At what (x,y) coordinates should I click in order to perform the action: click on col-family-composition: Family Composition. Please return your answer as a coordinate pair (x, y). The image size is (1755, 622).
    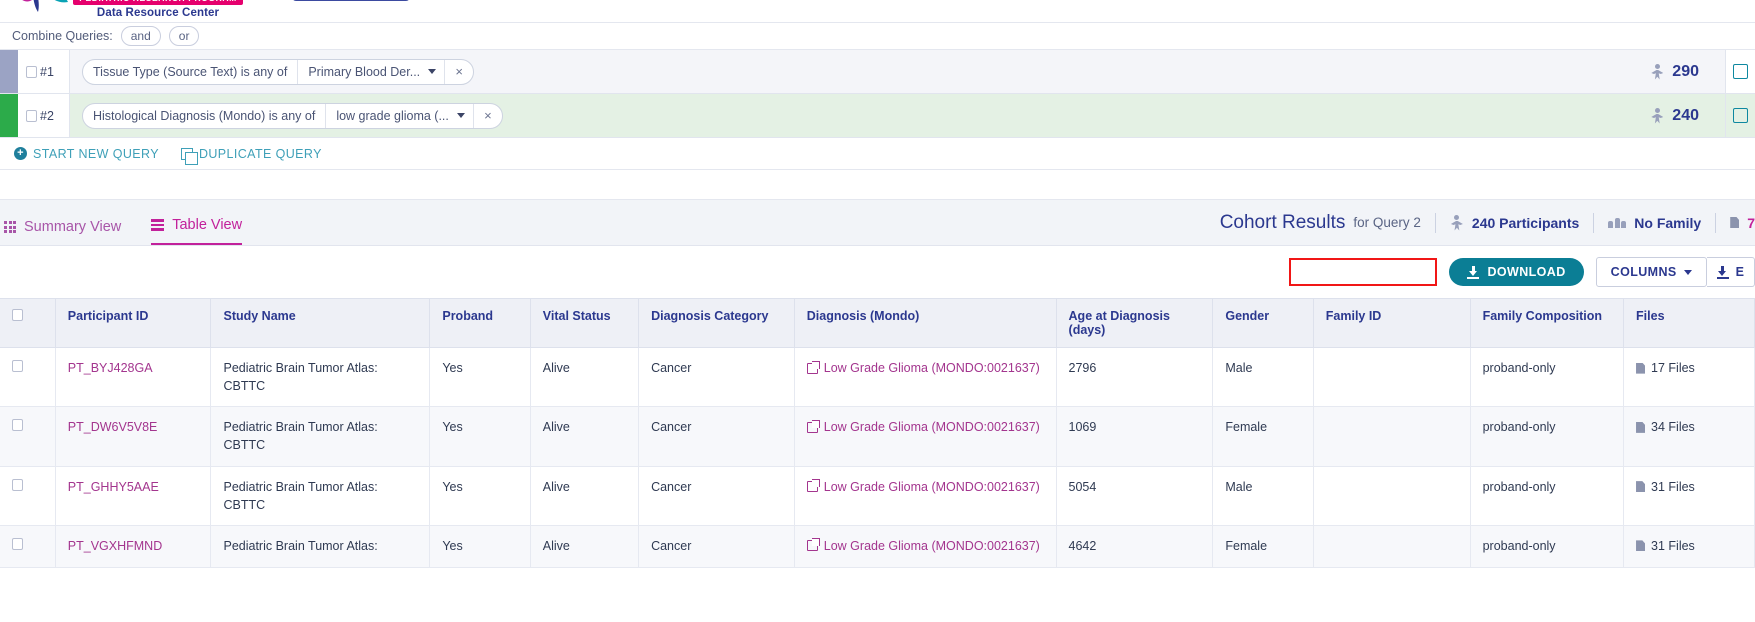
    Looking at the image, I should click on (1547, 323).